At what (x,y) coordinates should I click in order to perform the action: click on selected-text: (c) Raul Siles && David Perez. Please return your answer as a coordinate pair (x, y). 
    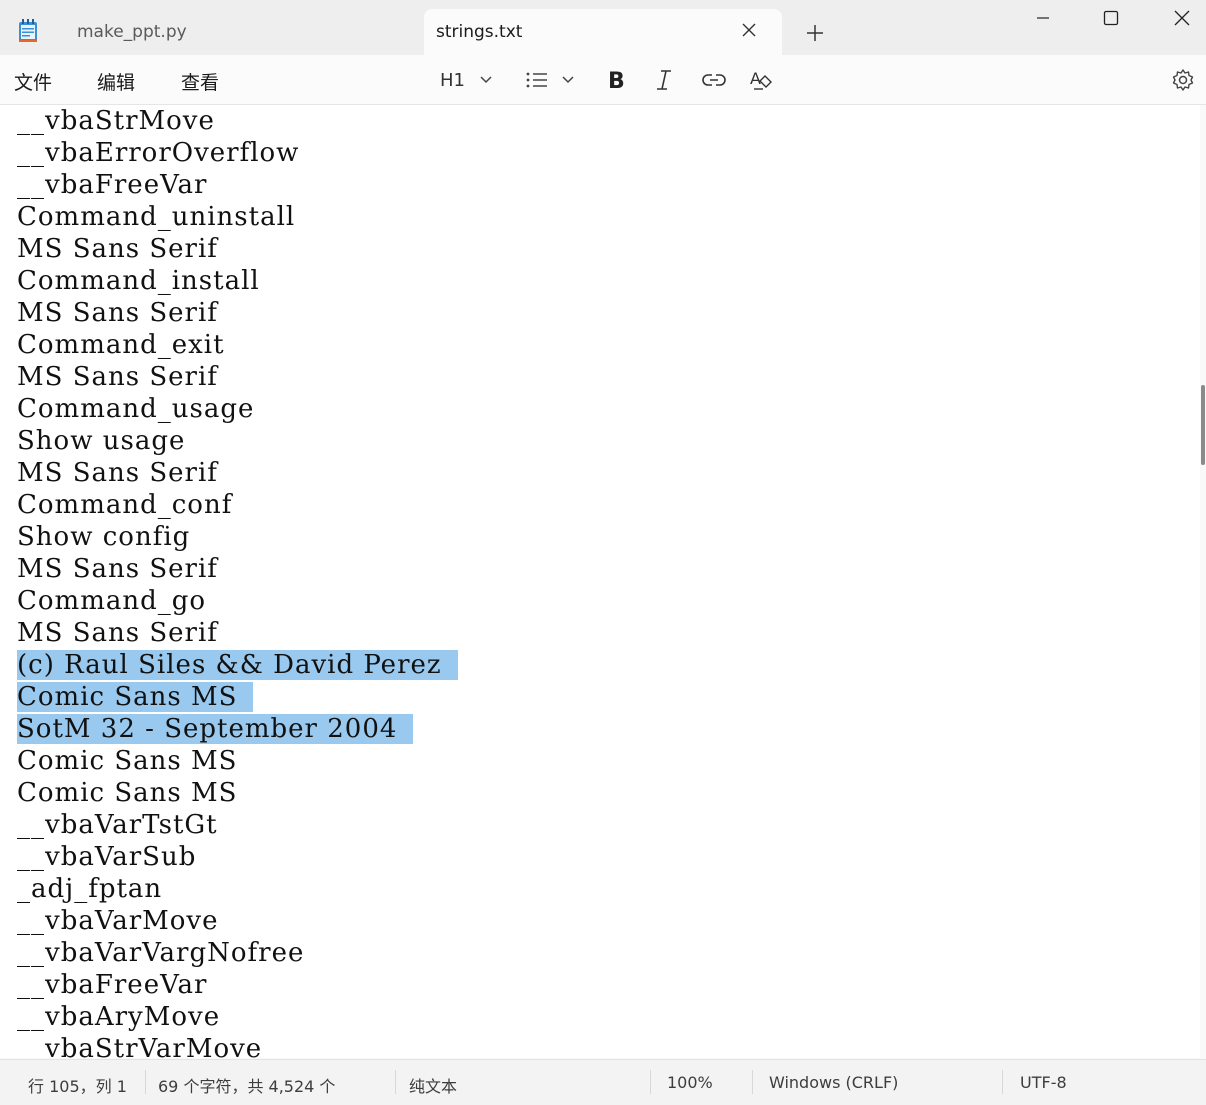
    Looking at the image, I should click on (237, 665).